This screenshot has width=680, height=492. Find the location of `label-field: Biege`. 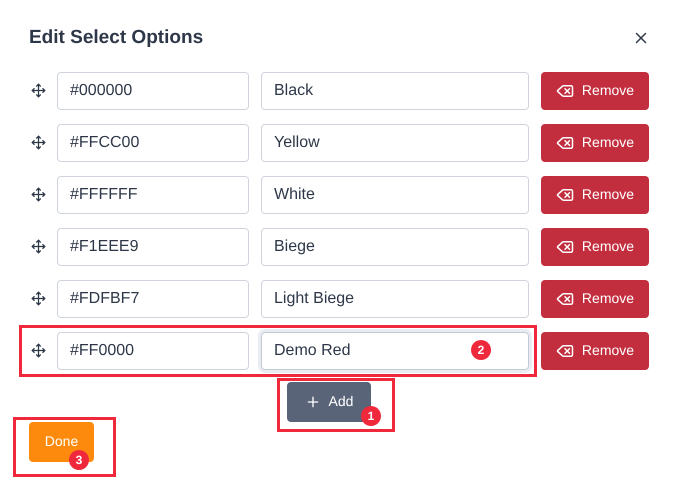

label-field: Biege is located at coordinates (395, 247).